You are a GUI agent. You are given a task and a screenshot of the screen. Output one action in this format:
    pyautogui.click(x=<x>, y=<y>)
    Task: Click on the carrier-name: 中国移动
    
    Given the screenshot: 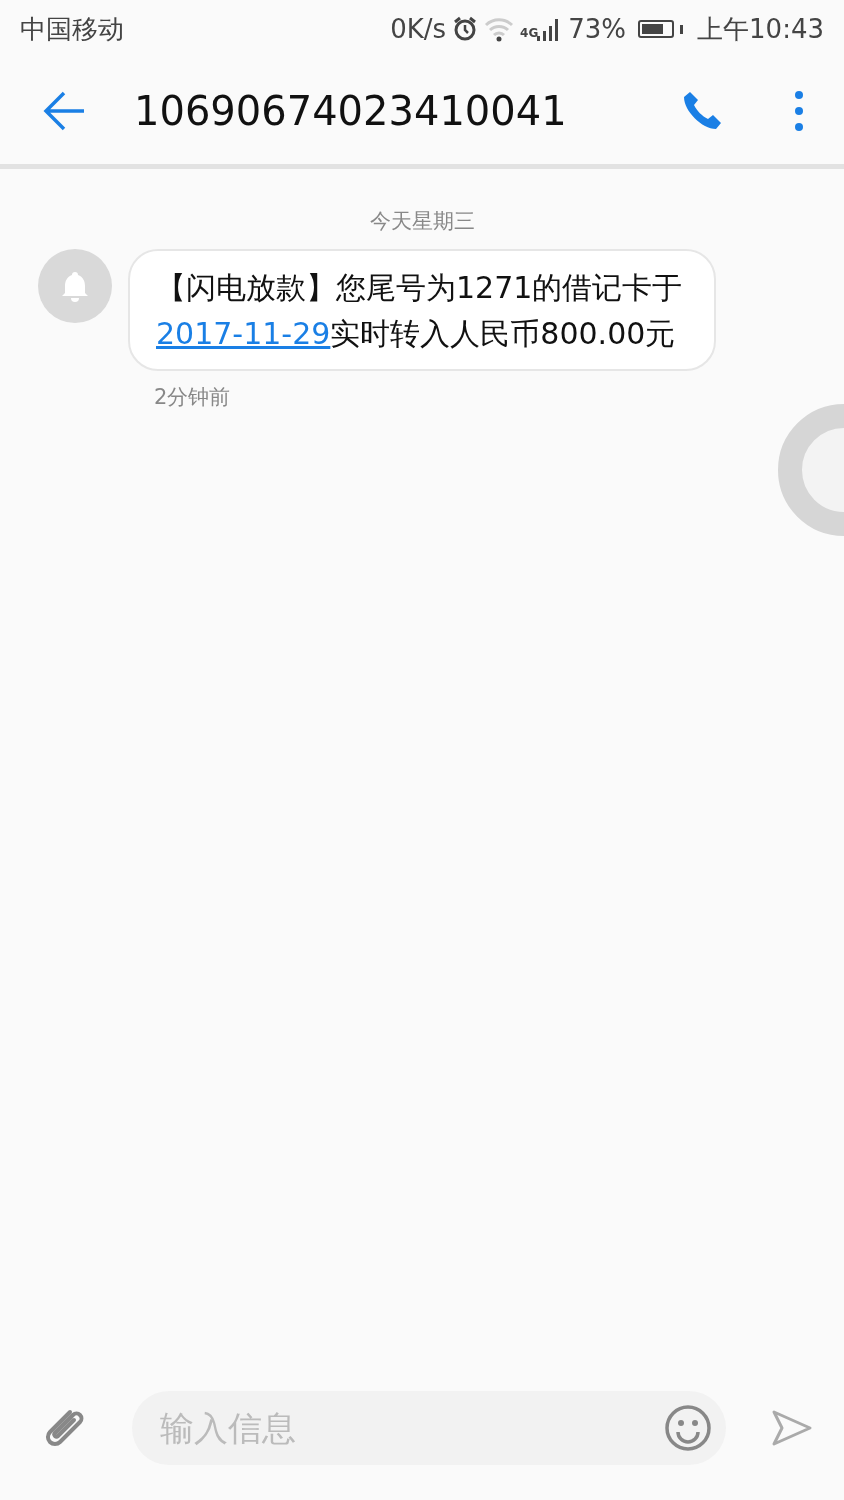 What is the action you would take?
    pyautogui.click(x=72, y=29)
    